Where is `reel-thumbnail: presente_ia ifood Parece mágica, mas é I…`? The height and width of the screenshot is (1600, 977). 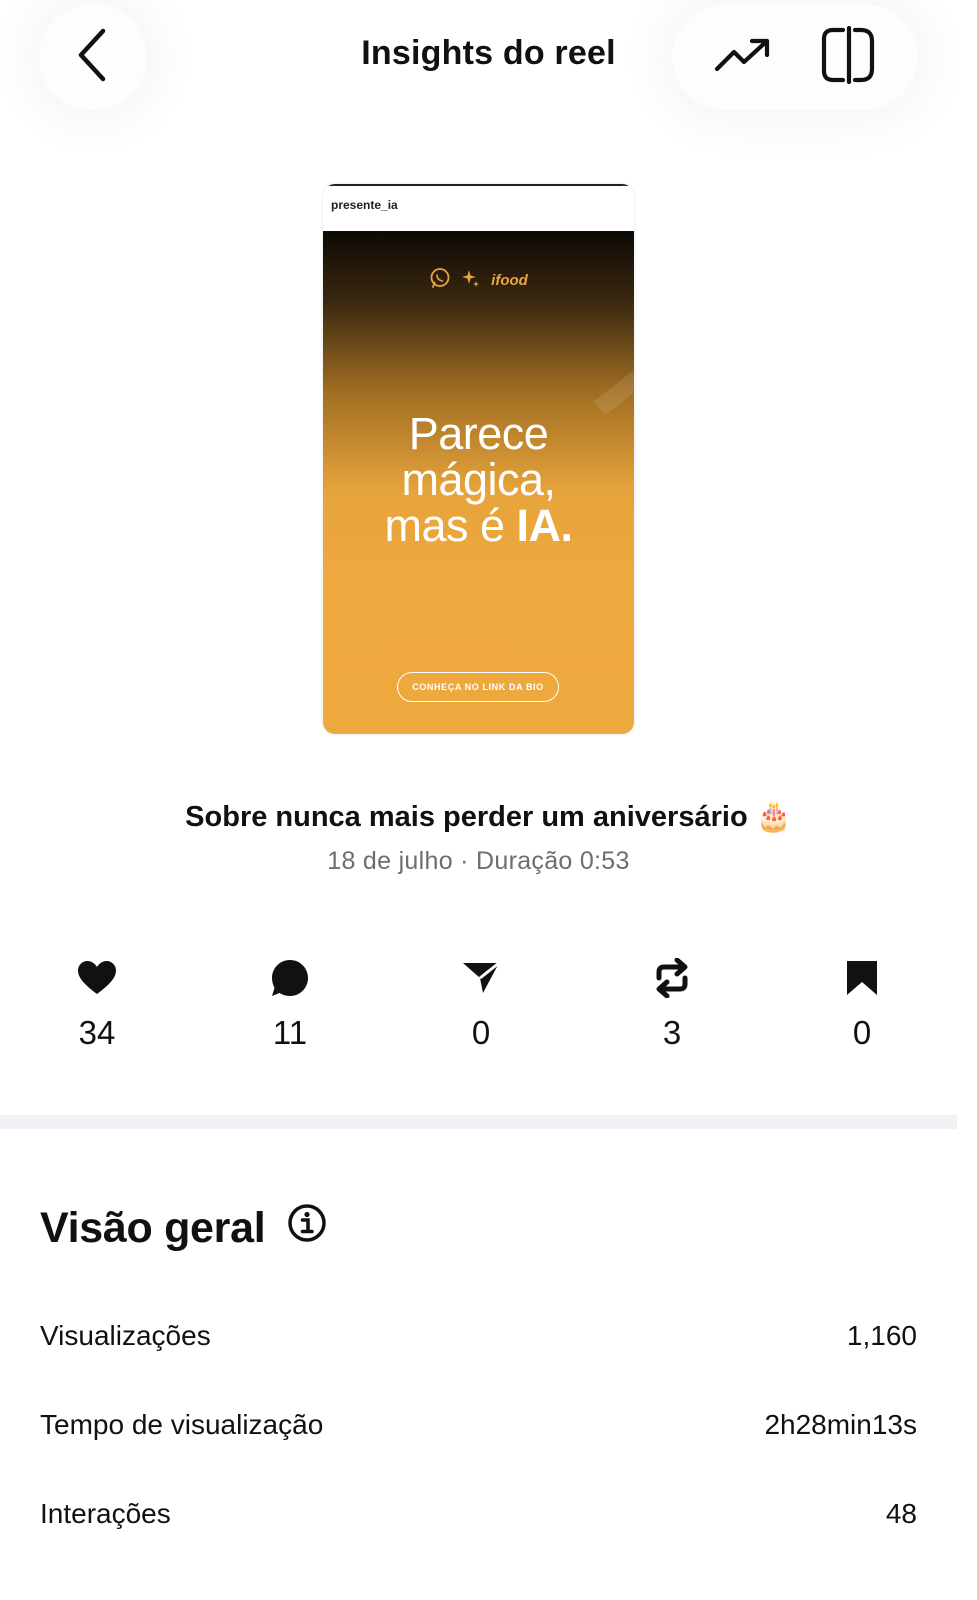 reel-thumbnail: presente_ia ifood Parece mágica, mas é I… is located at coordinates (478, 459).